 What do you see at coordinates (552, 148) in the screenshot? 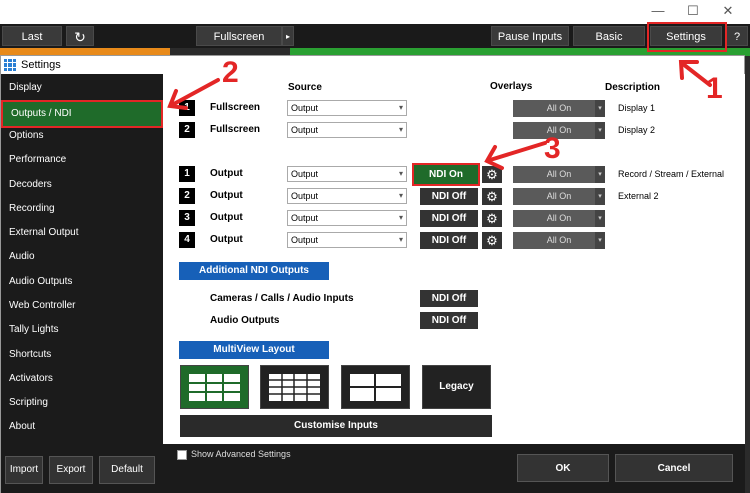
I see `annotation-number-3: 3` at bounding box center [552, 148].